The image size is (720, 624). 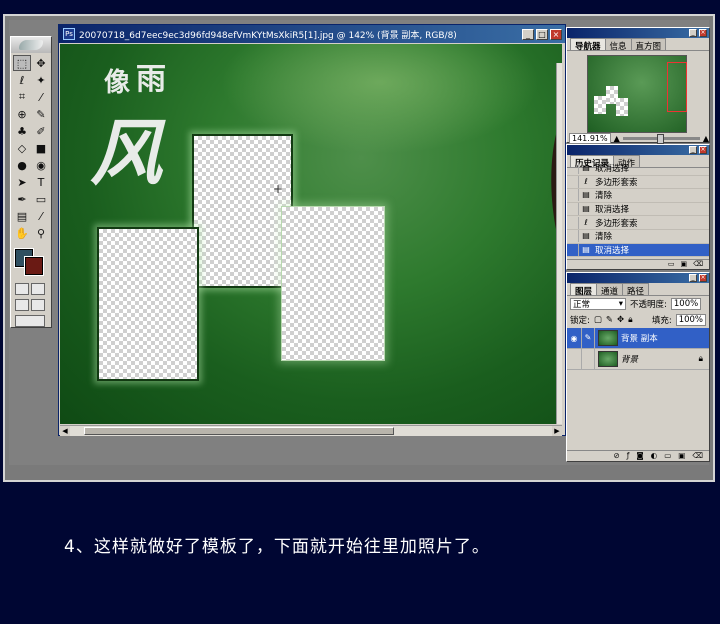 What do you see at coordinates (588, 359) in the screenshot?
I see `brush-link-icon` at bounding box center [588, 359].